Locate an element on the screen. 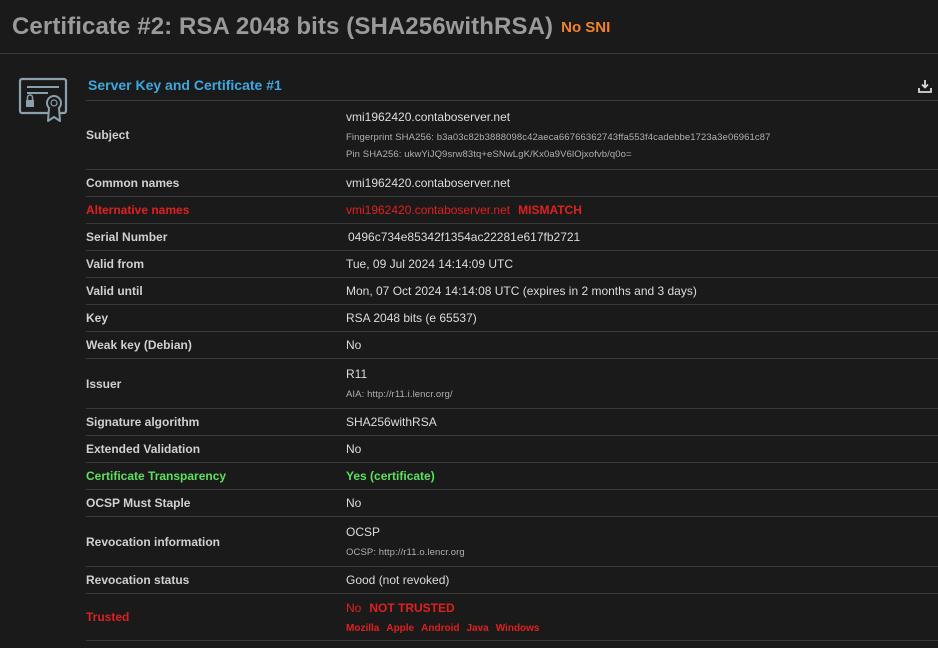  row-weak-key: Weak key (Debian) No is located at coordinates (512, 345).